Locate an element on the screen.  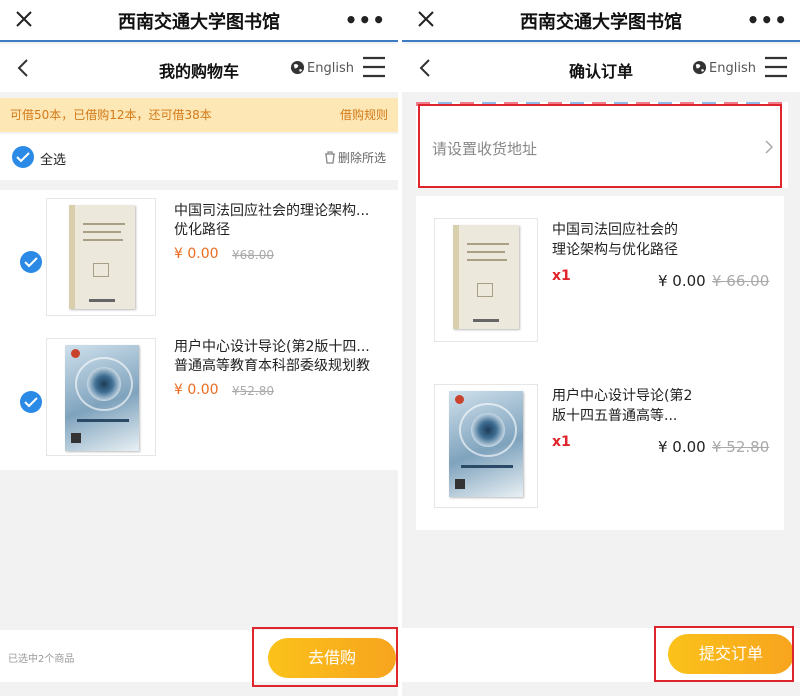
select-all-checkbox is located at coordinates (23, 157).